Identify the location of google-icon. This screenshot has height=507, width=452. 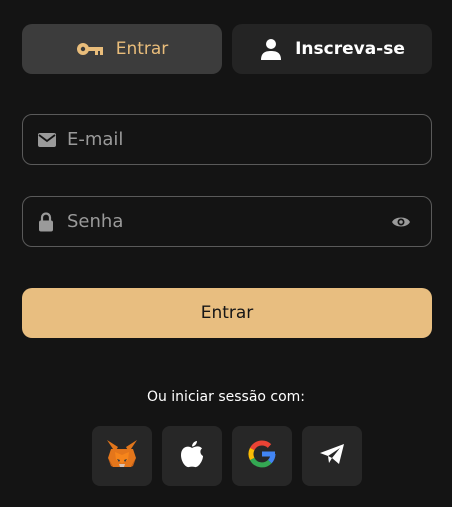
(262, 456).